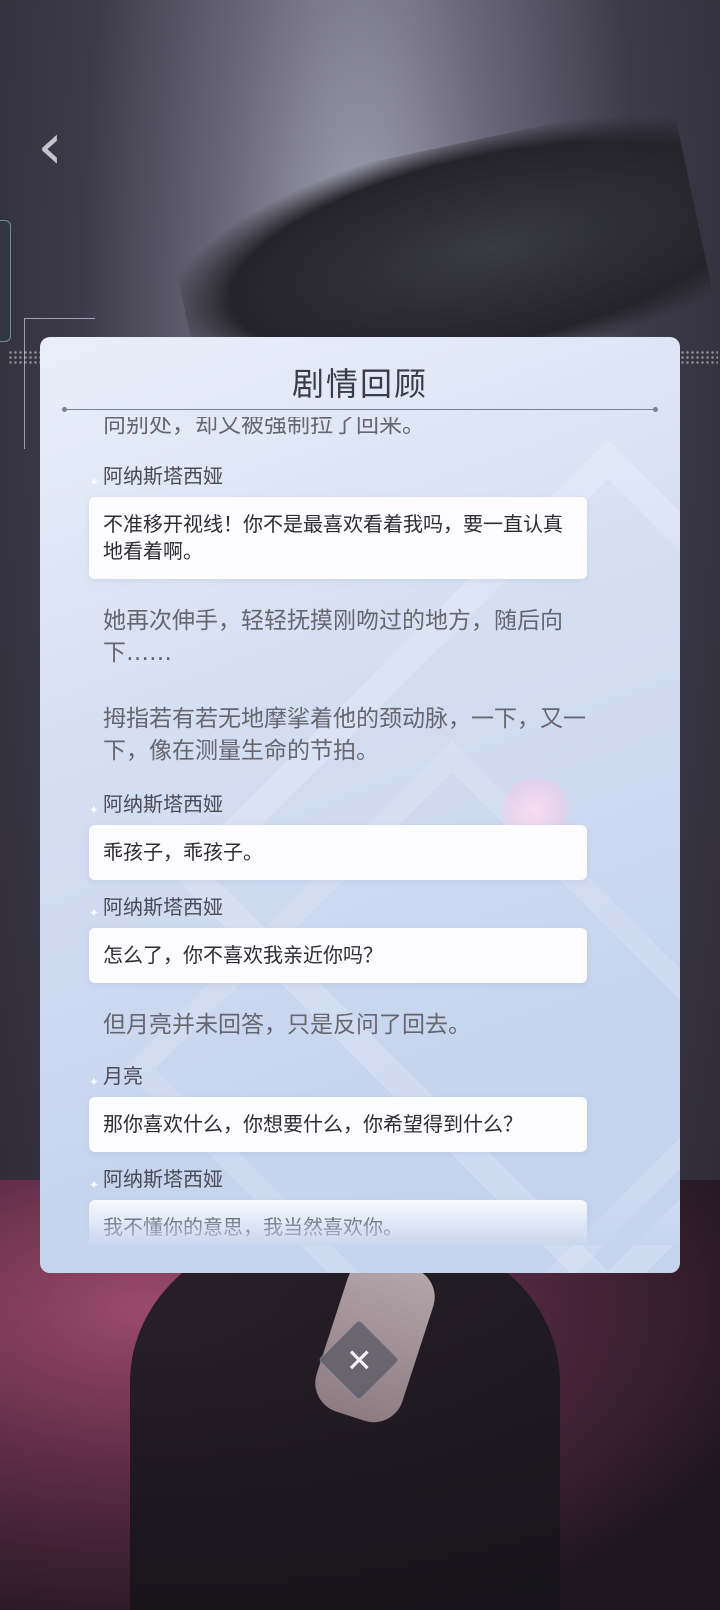 The height and width of the screenshot is (1610, 720). I want to click on back-button: ‹, so click(50, 147).